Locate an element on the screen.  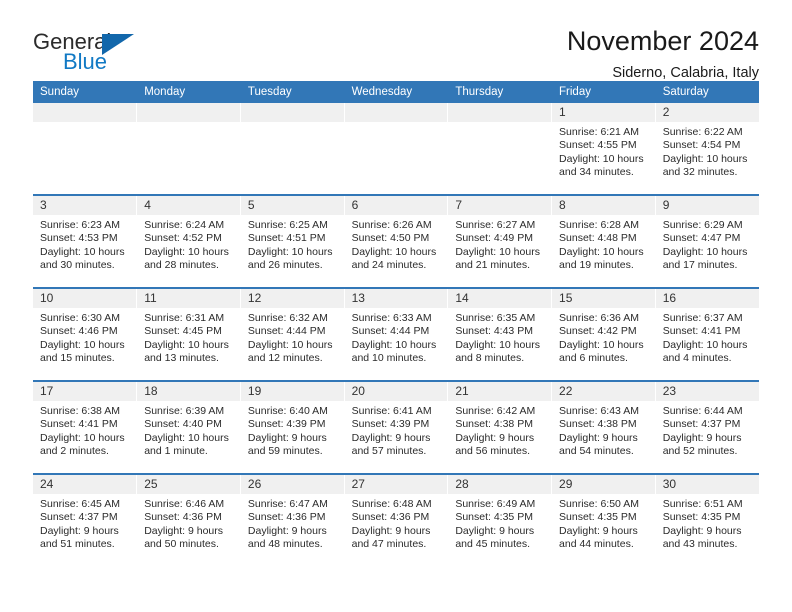
sunrise-time: Sunrise: 6:51 AM is located at coordinates (702, 504).